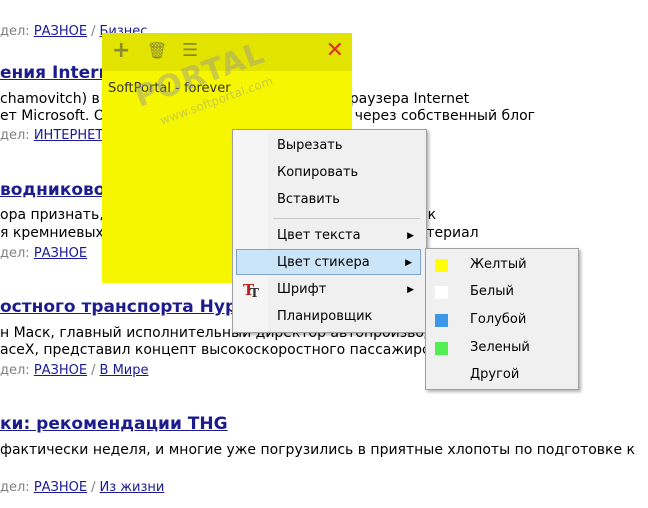 This screenshot has height=508, width=648. Describe the element at coordinates (124, 370) in the screenshot. I see `subcategory-link: В Мире` at that location.